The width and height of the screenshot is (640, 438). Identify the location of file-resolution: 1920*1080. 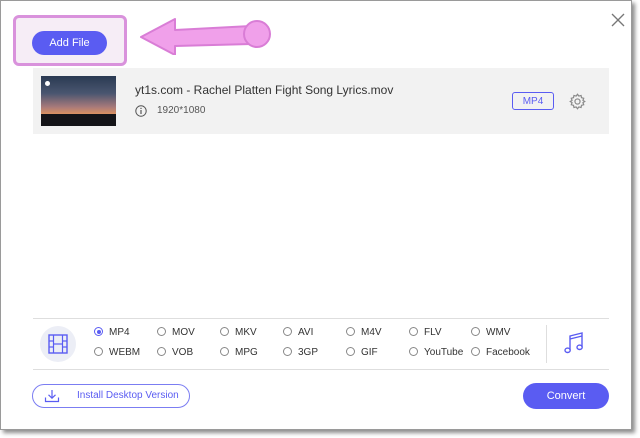
(181, 110).